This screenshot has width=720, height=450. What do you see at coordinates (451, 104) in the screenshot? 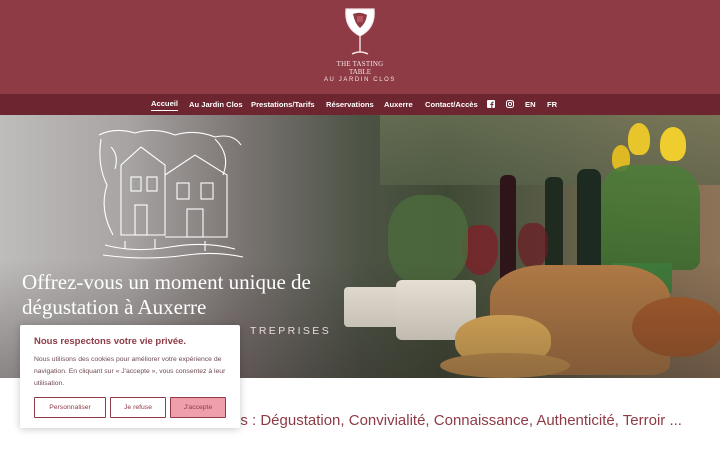
I see `nav-item-contact-acces: Contact/Accès` at bounding box center [451, 104].